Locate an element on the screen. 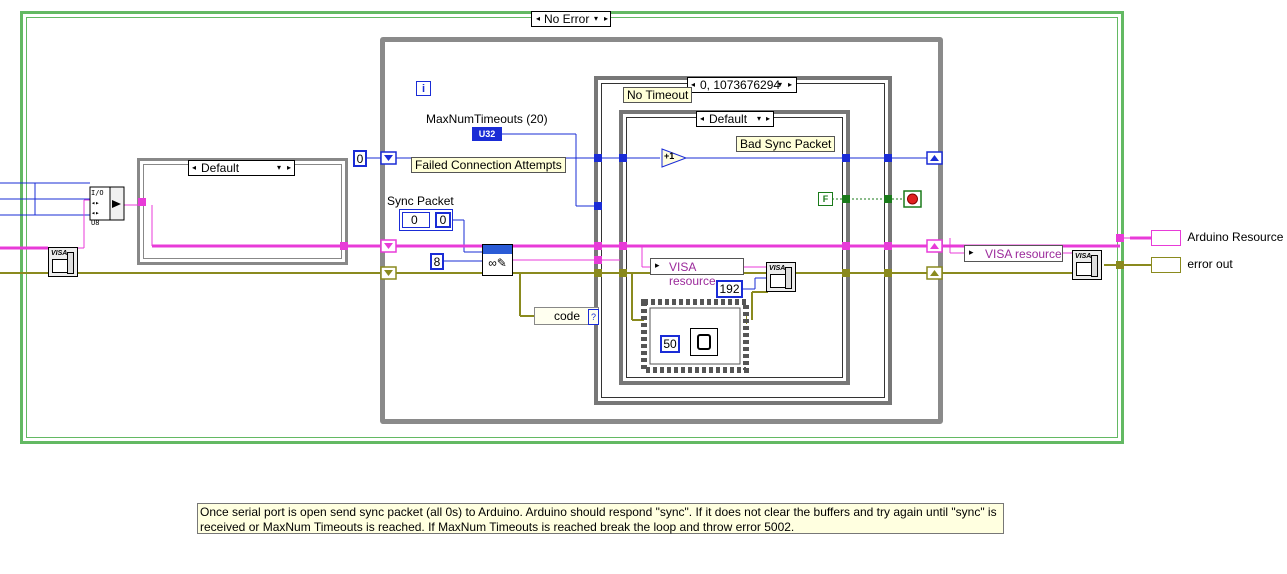 This screenshot has width=1287, height=574. visa-resource-outer: ▸ VISA resource is located at coordinates (1013, 253).